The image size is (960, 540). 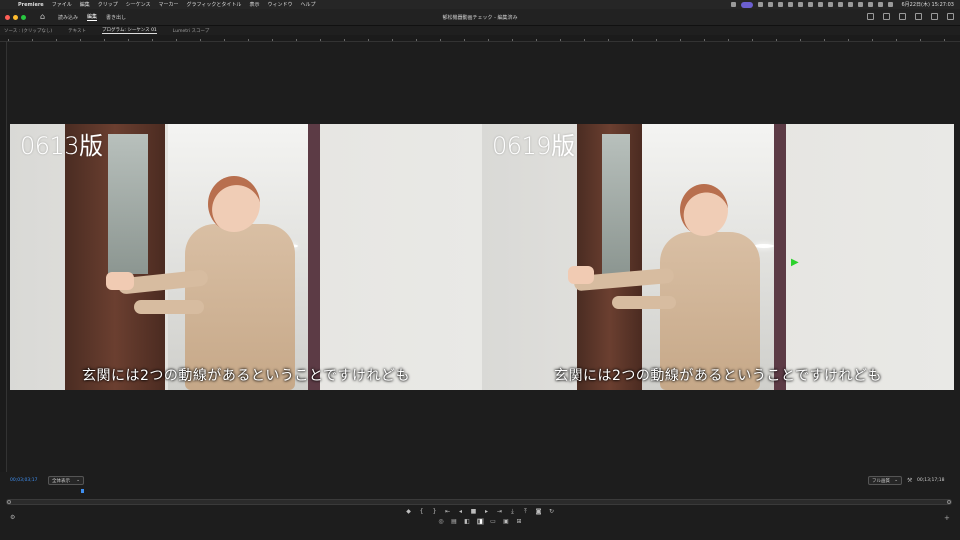 I want to click on expand-icon, so click(x=950, y=16).